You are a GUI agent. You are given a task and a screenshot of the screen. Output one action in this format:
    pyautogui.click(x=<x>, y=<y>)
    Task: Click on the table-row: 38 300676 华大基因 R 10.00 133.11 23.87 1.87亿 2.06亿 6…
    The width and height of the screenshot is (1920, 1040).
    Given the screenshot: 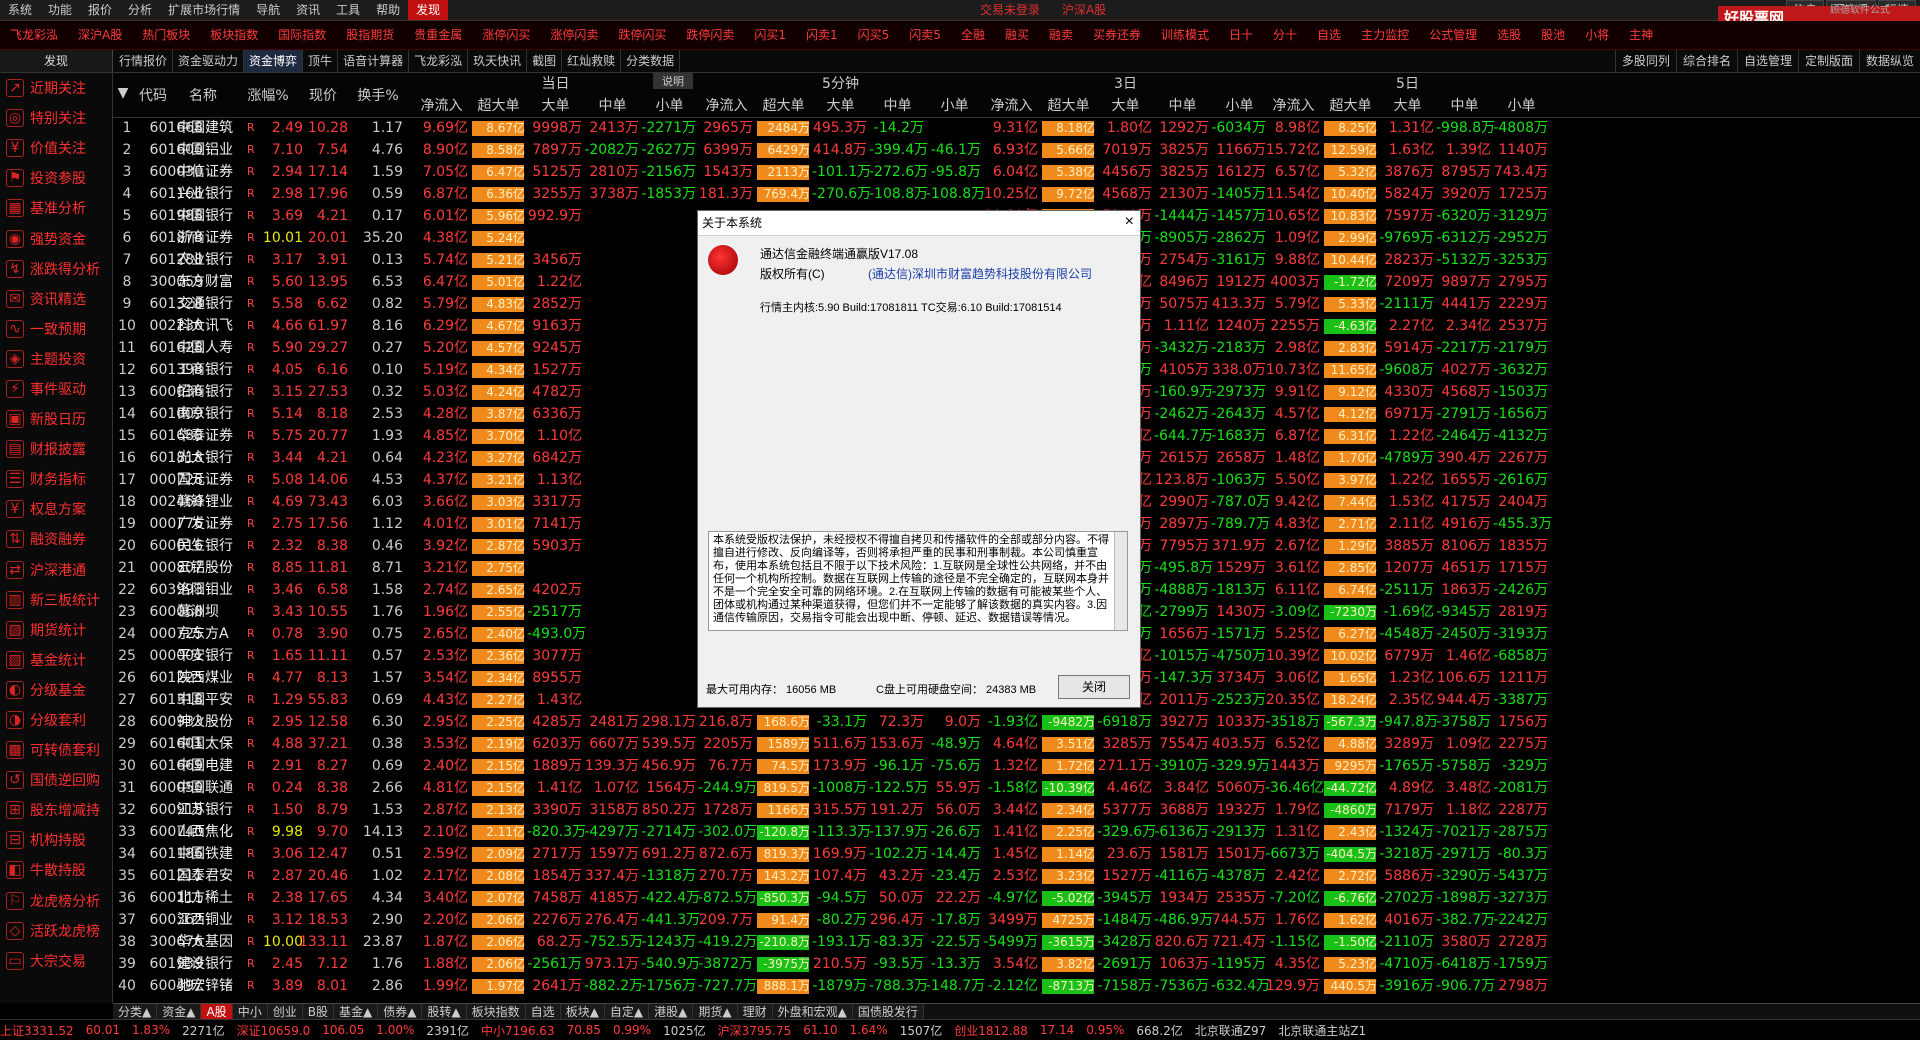 What is the action you would take?
    pyautogui.click(x=1016, y=942)
    